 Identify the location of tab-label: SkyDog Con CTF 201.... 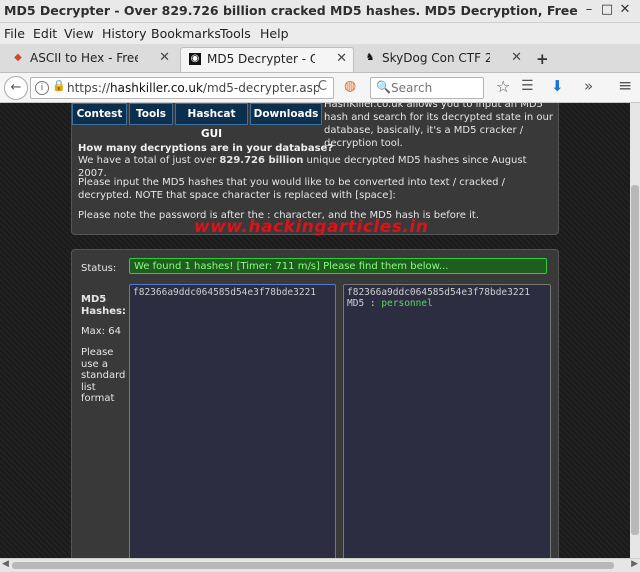
(436, 58).